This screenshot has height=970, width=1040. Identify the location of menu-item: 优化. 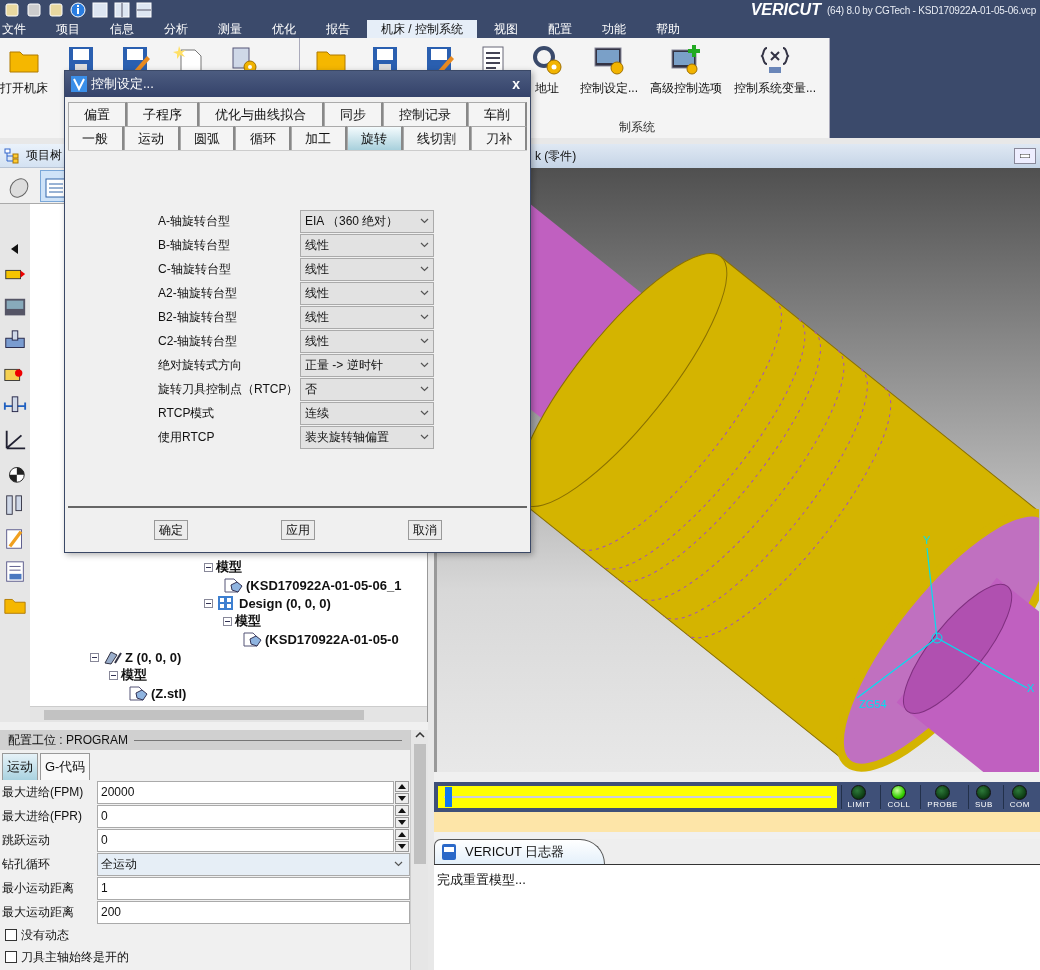
(284, 29).